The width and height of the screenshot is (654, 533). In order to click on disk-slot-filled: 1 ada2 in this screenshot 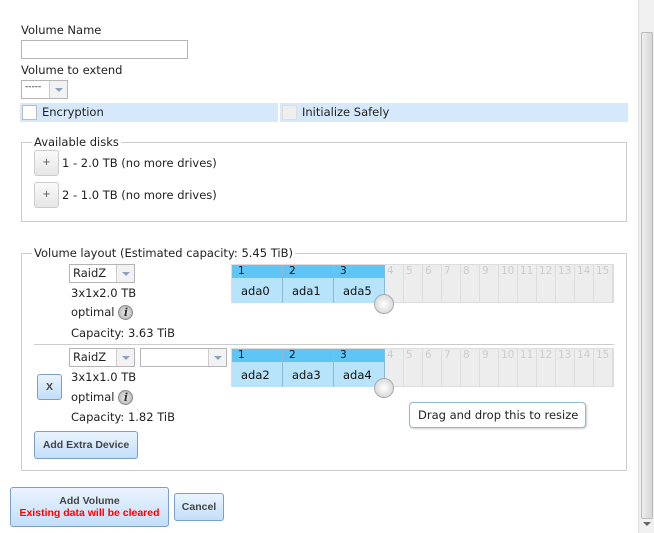, I will do `click(257, 368)`.